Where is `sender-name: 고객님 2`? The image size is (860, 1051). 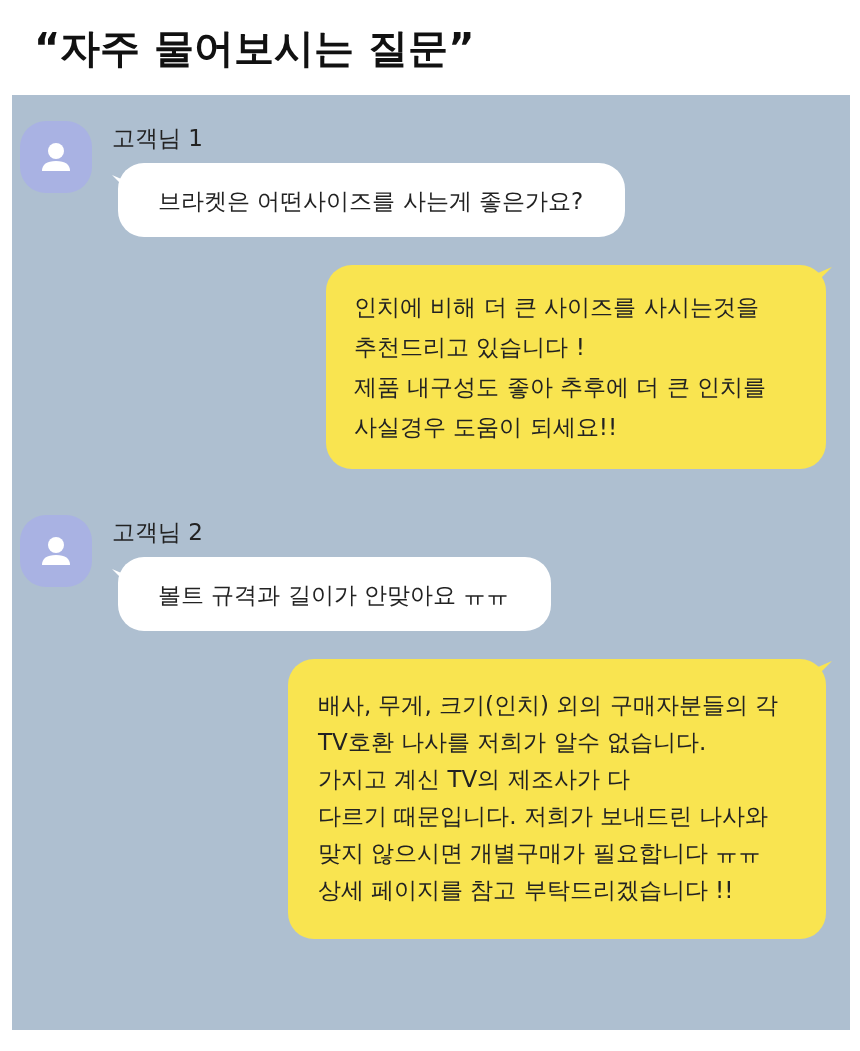 sender-name: 고객님 2 is located at coordinates (158, 532).